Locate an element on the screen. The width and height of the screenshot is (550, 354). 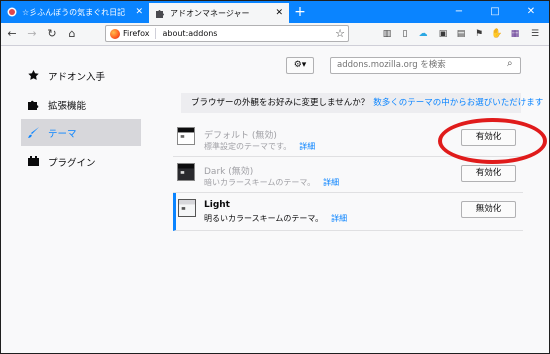
banner-link: 数多くのテーマの中からお選びいただけます is located at coordinates (458, 103).